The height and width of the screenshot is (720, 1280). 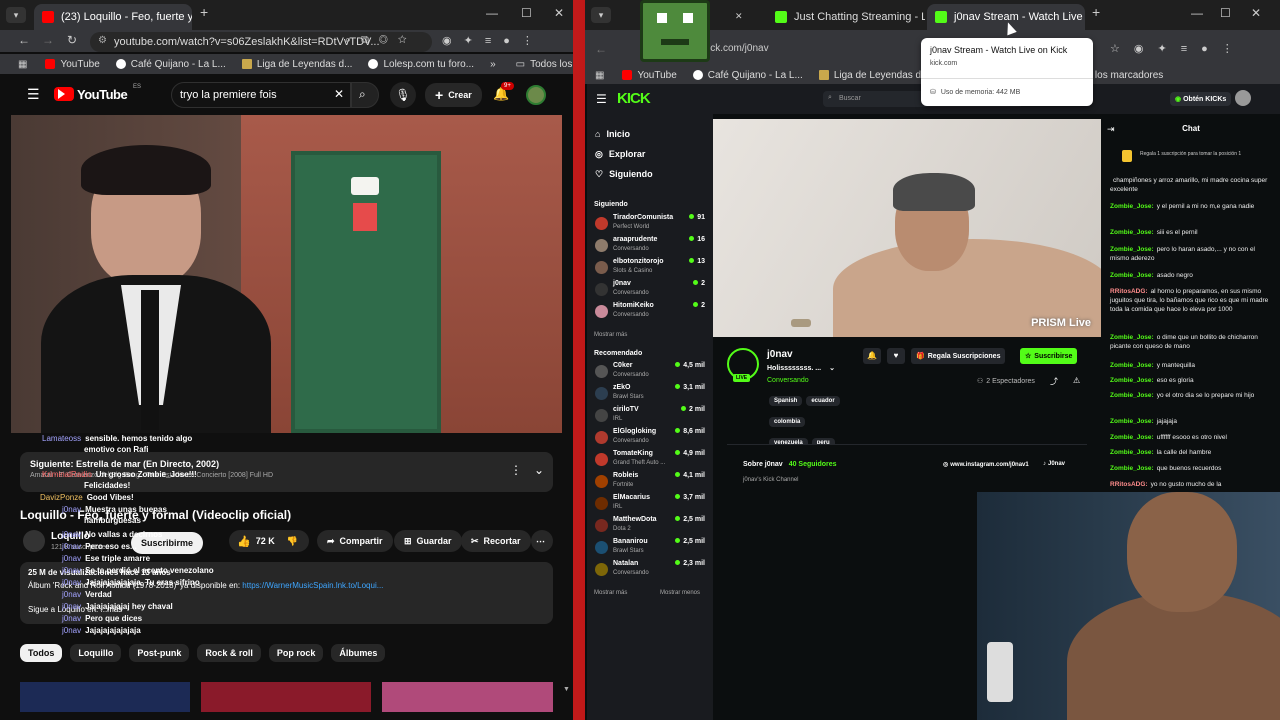 I want to click on chip-loquillo: Loquillo, so click(x=96, y=653).